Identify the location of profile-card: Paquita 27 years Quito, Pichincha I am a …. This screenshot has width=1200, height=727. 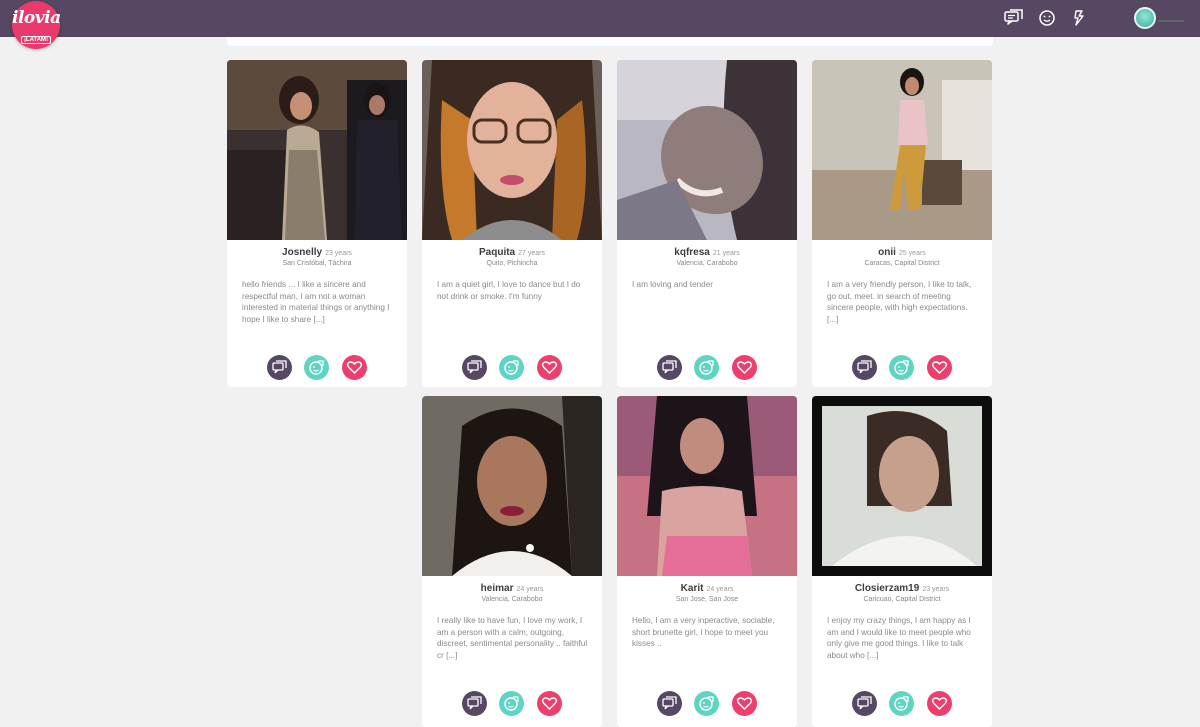
(512, 223).